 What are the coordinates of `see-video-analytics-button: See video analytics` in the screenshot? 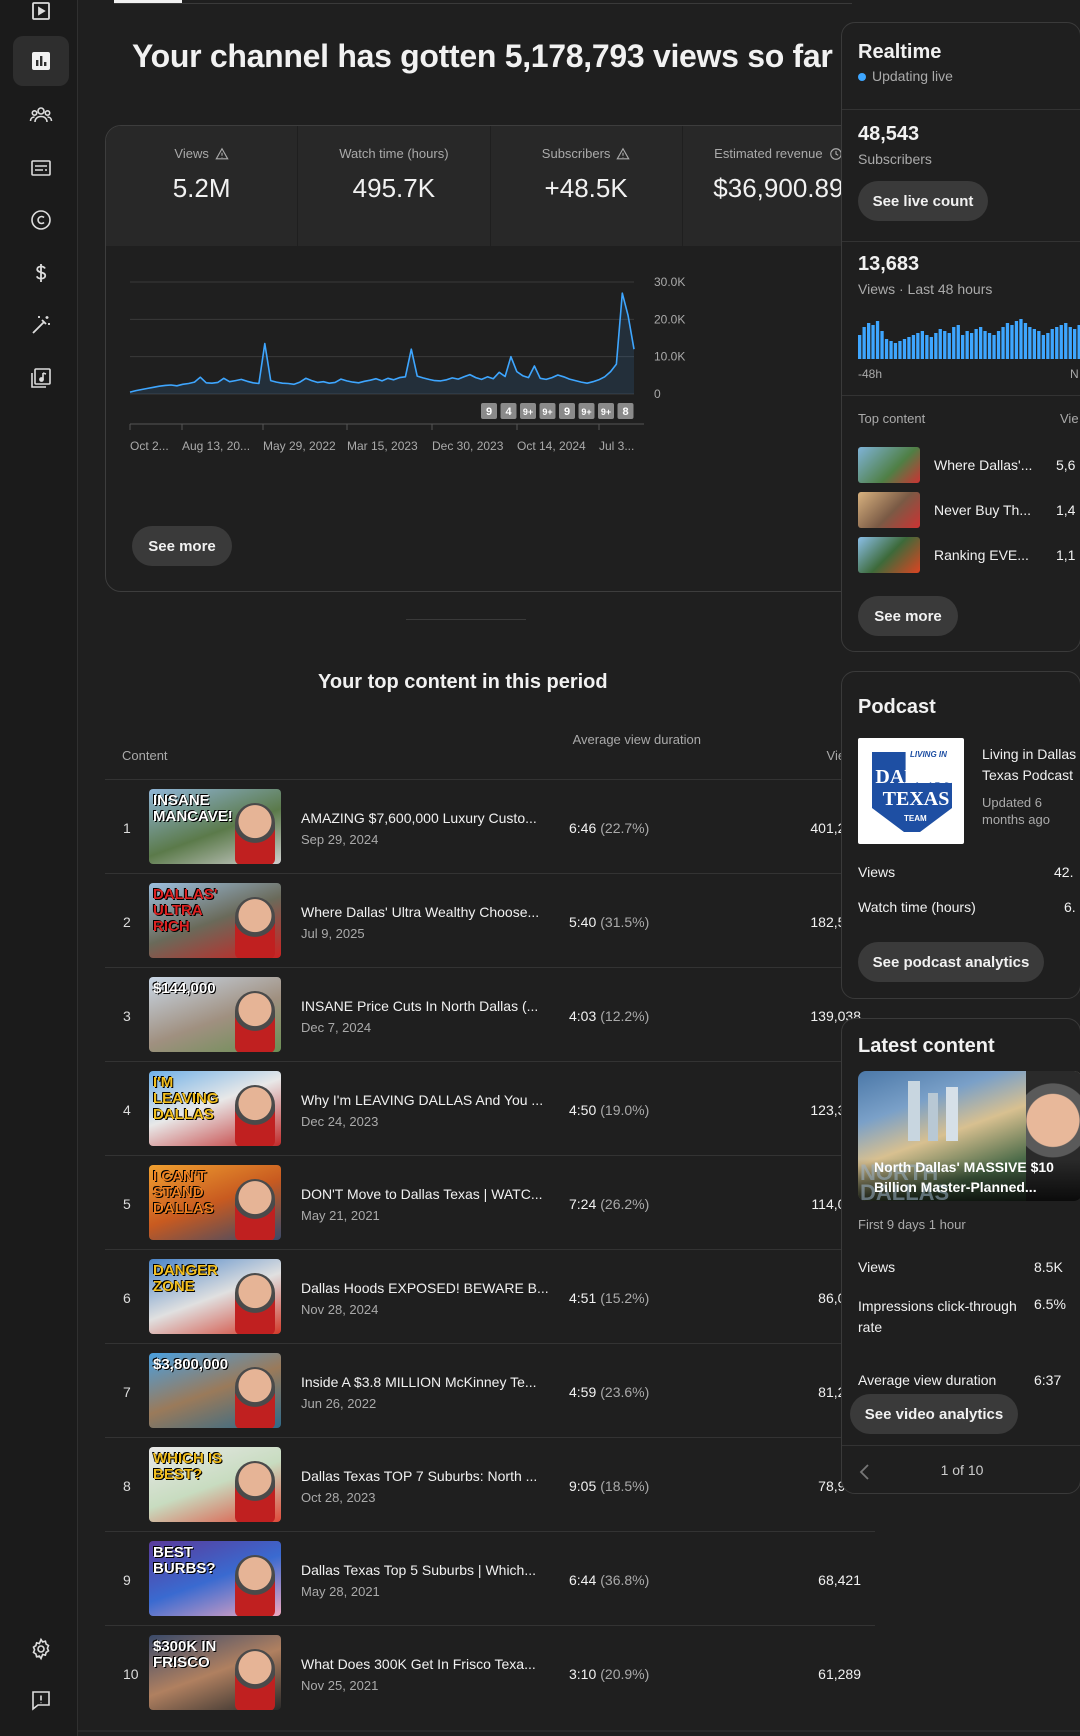 It's located at (934, 1414).